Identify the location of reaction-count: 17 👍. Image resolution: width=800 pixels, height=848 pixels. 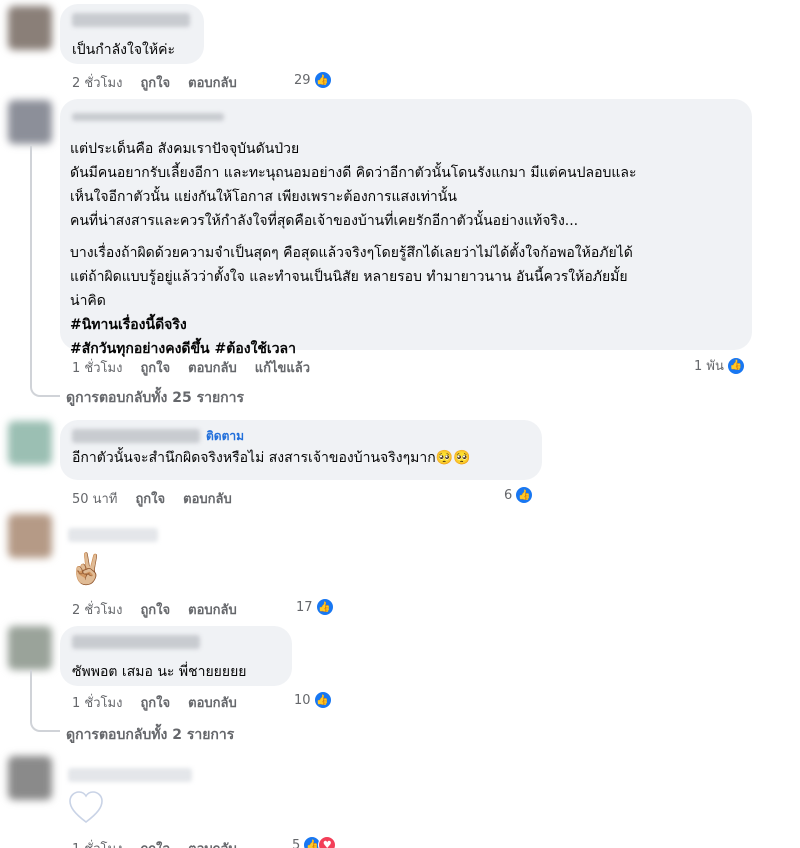
(315, 607).